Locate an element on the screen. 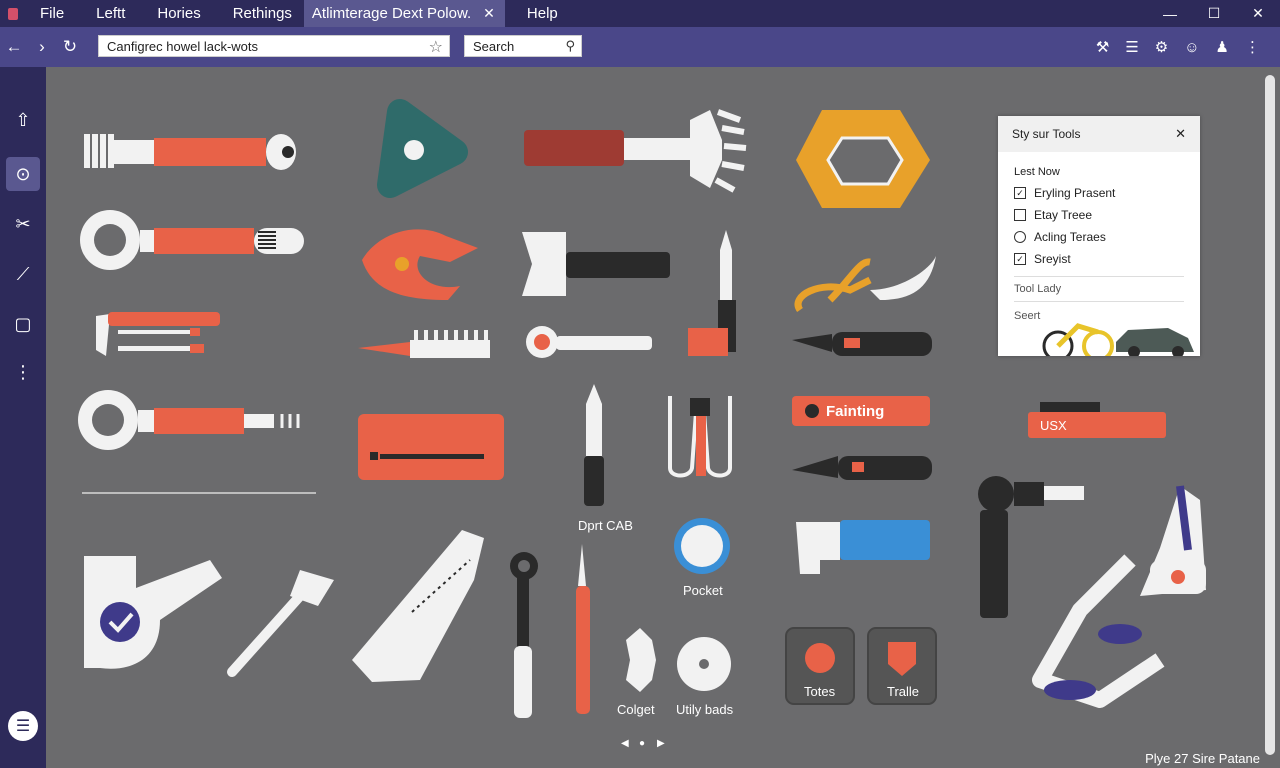 This screenshot has width=1280, height=768. pipe-clamp-icon is located at coordinates (420, 264).